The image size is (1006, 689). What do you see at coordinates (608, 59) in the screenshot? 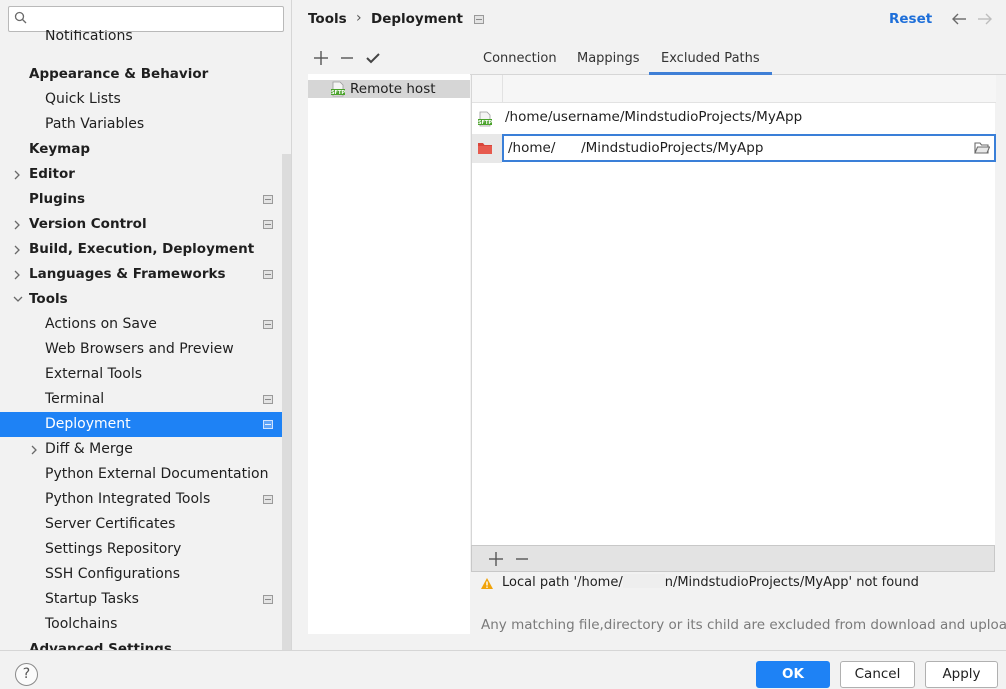
I see `tab-mappings: Mappings` at bounding box center [608, 59].